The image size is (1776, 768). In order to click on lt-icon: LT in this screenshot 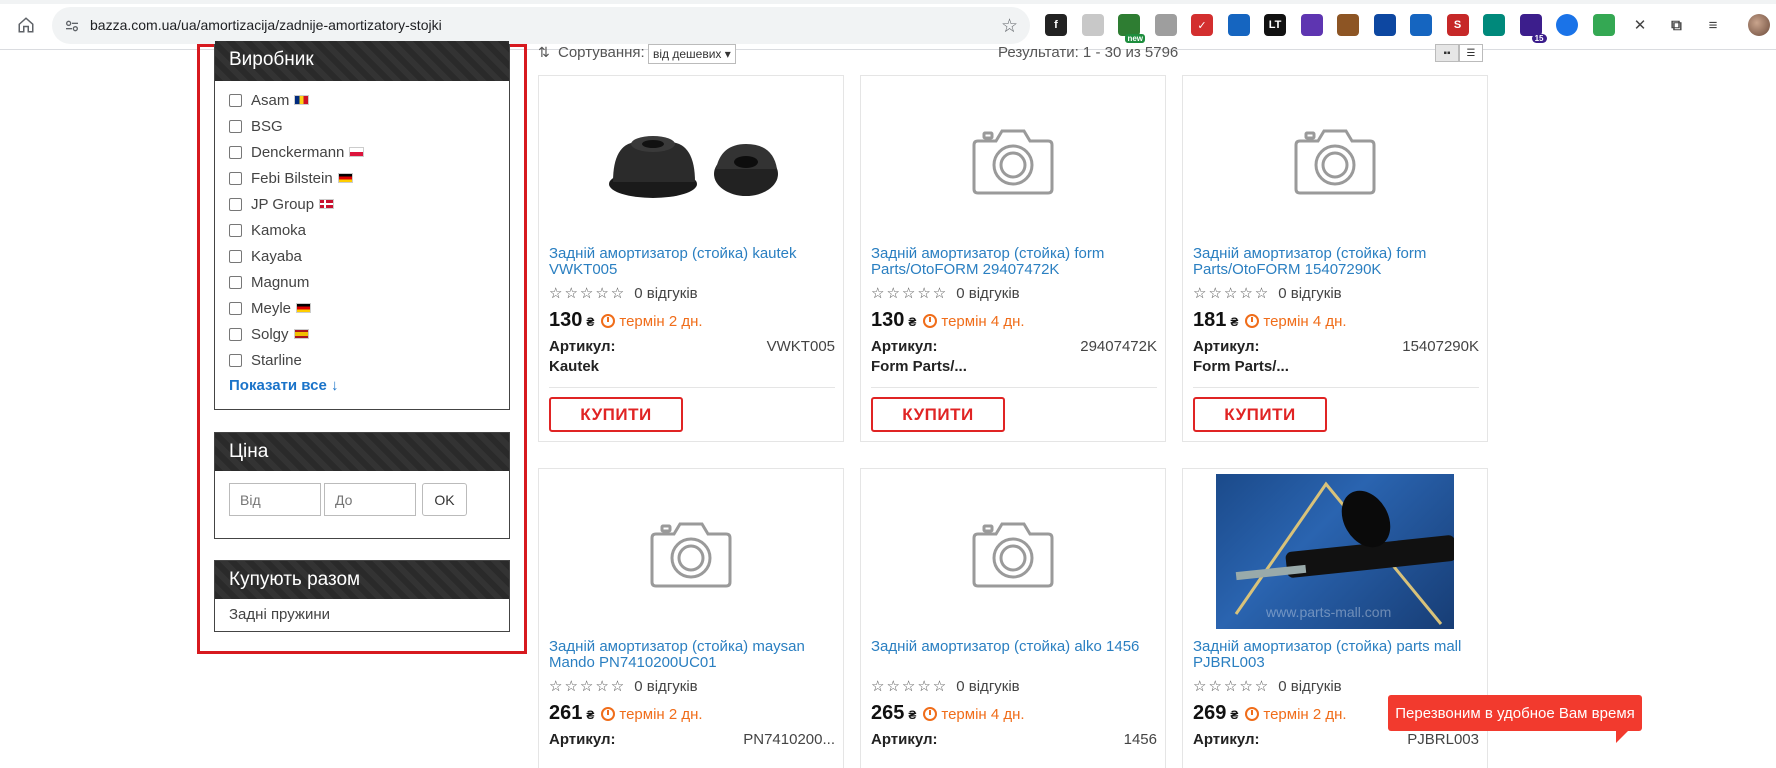, I will do `click(1275, 25)`.